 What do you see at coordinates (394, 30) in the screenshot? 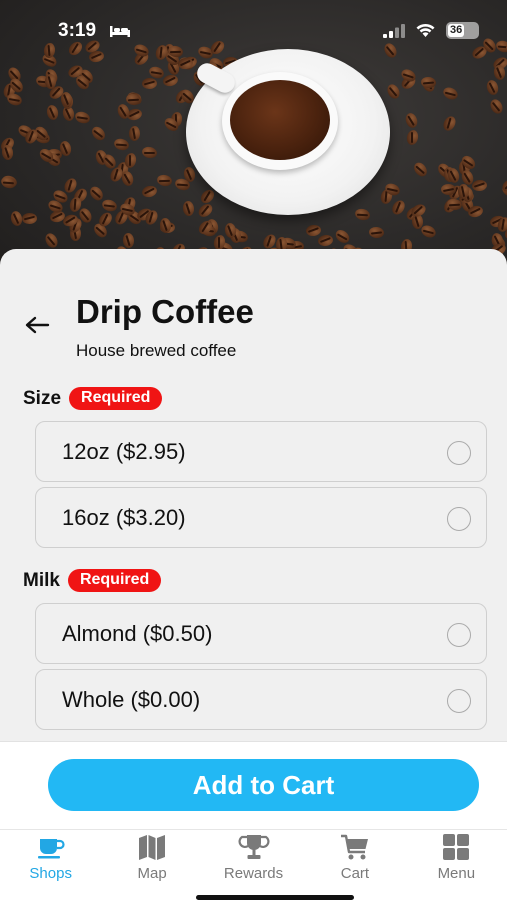
I see `signal-icon` at bounding box center [394, 30].